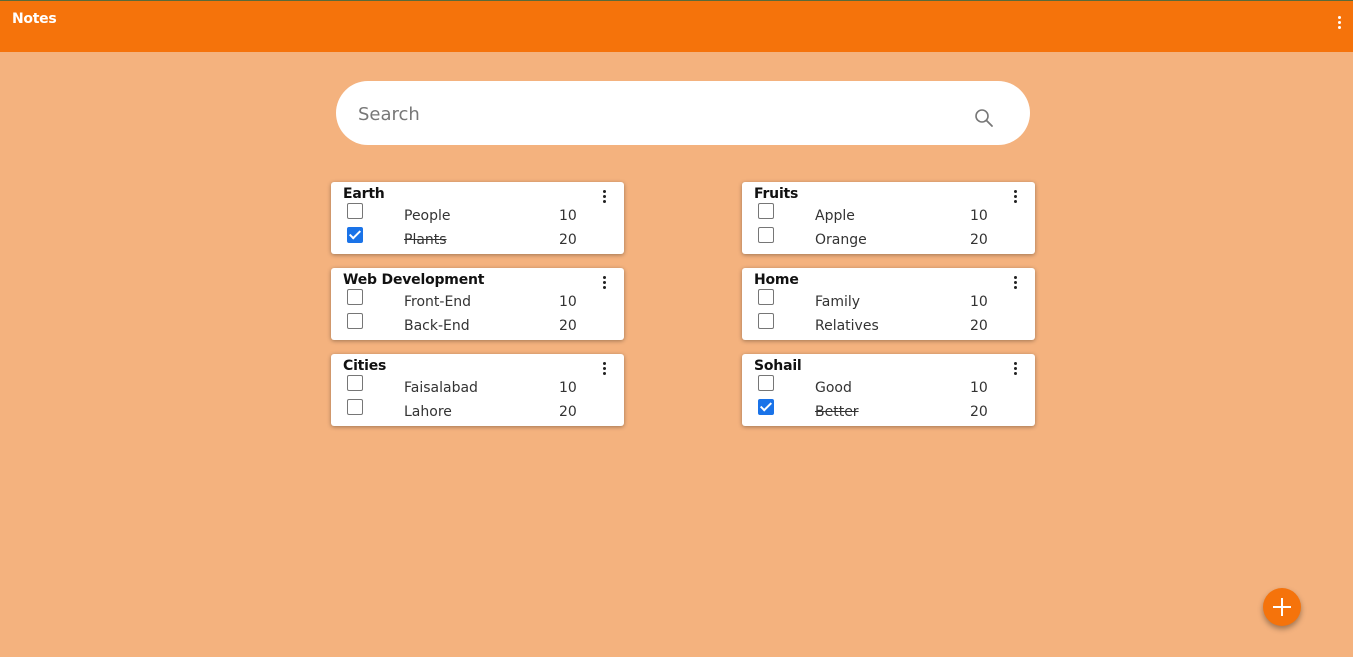 Image resolution: width=1353 pixels, height=657 pixels. What do you see at coordinates (847, 326) in the screenshot?
I see `item-label: Relatives` at bounding box center [847, 326].